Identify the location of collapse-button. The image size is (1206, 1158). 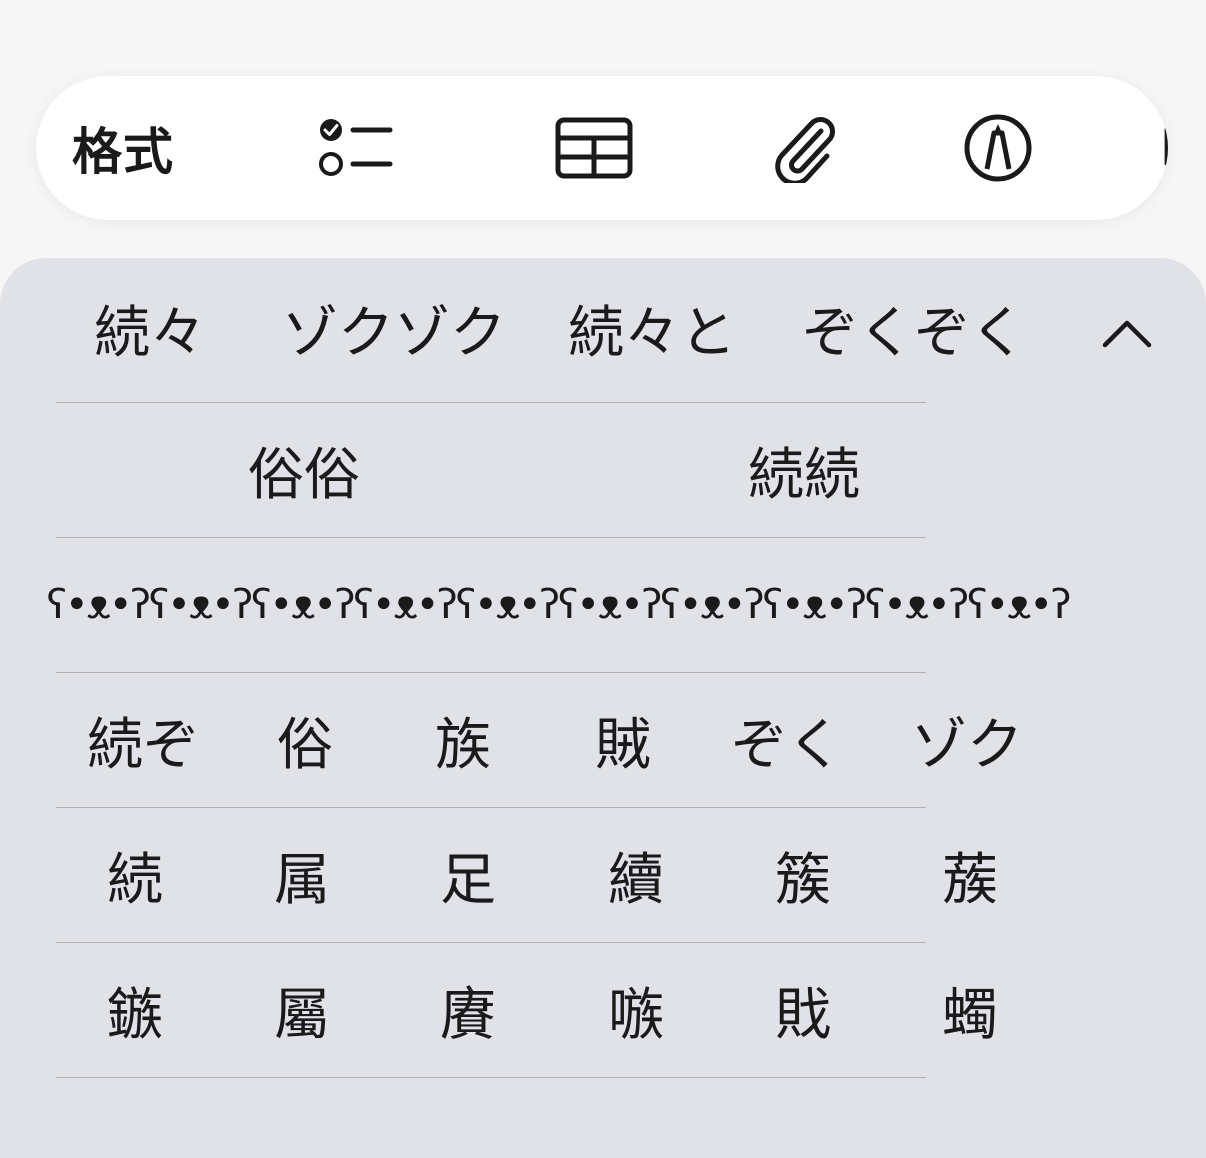
(1127, 333).